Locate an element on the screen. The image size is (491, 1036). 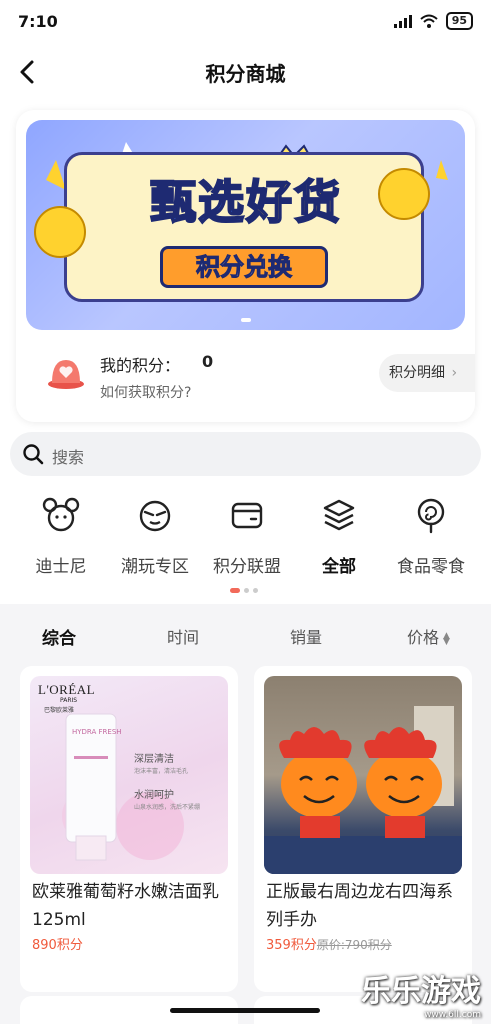
nav-header: 积分商城 is located at coordinates (245, 72).